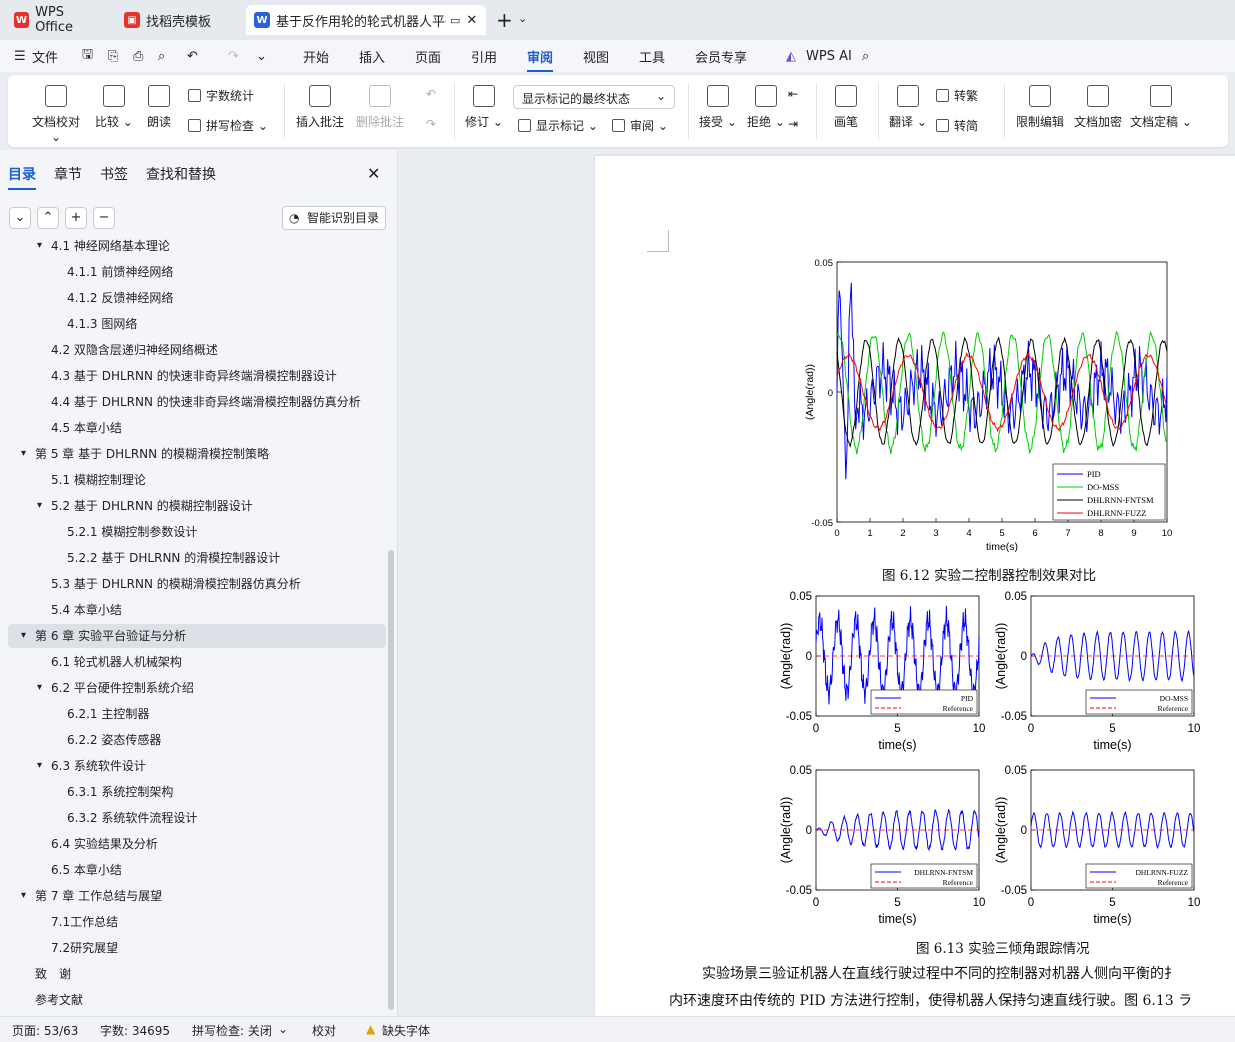 The image size is (1235, 1042). I want to click on encrypt-button: 文档加密, so click(1098, 107).